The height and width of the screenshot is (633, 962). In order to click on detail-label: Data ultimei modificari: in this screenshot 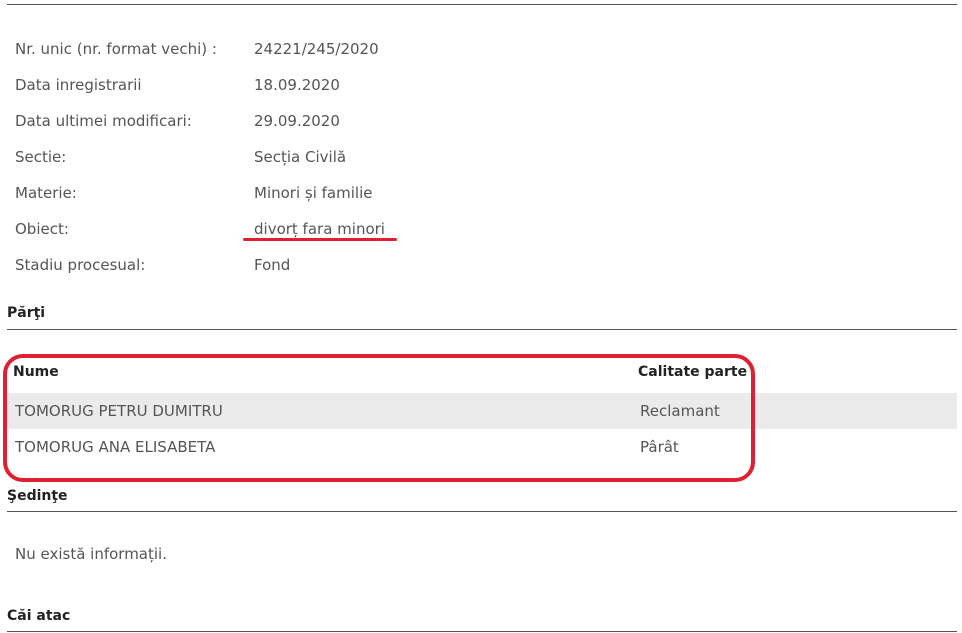, I will do `click(103, 121)`.